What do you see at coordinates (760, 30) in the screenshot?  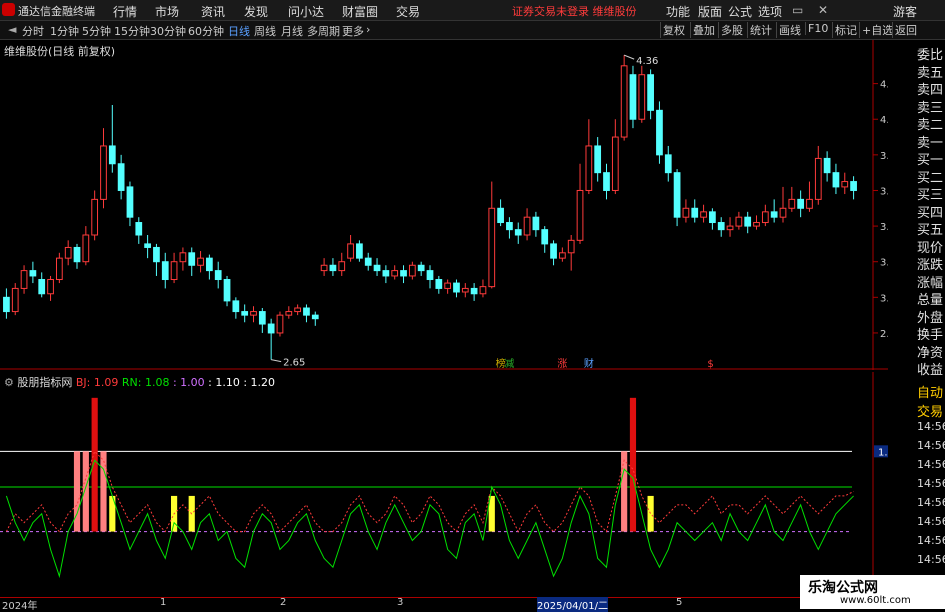 I see `tool-statistics: 统计` at bounding box center [760, 30].